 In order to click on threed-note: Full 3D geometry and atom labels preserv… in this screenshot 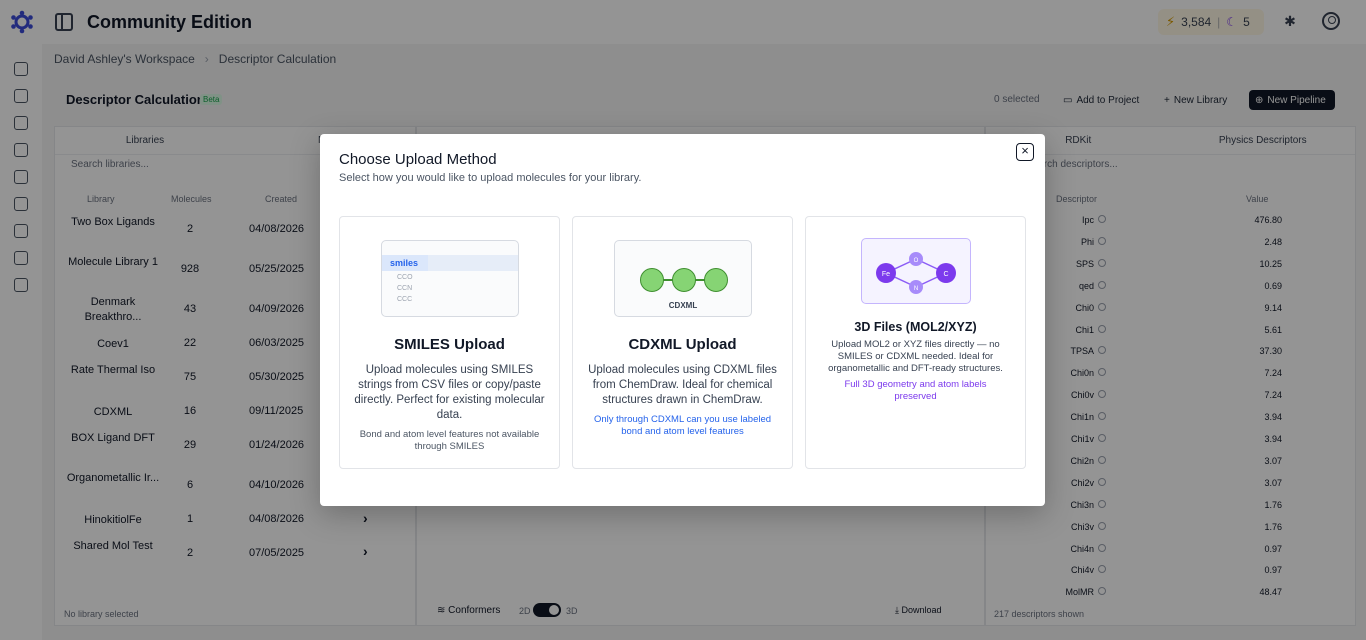, I will do `click(915, 390)`.